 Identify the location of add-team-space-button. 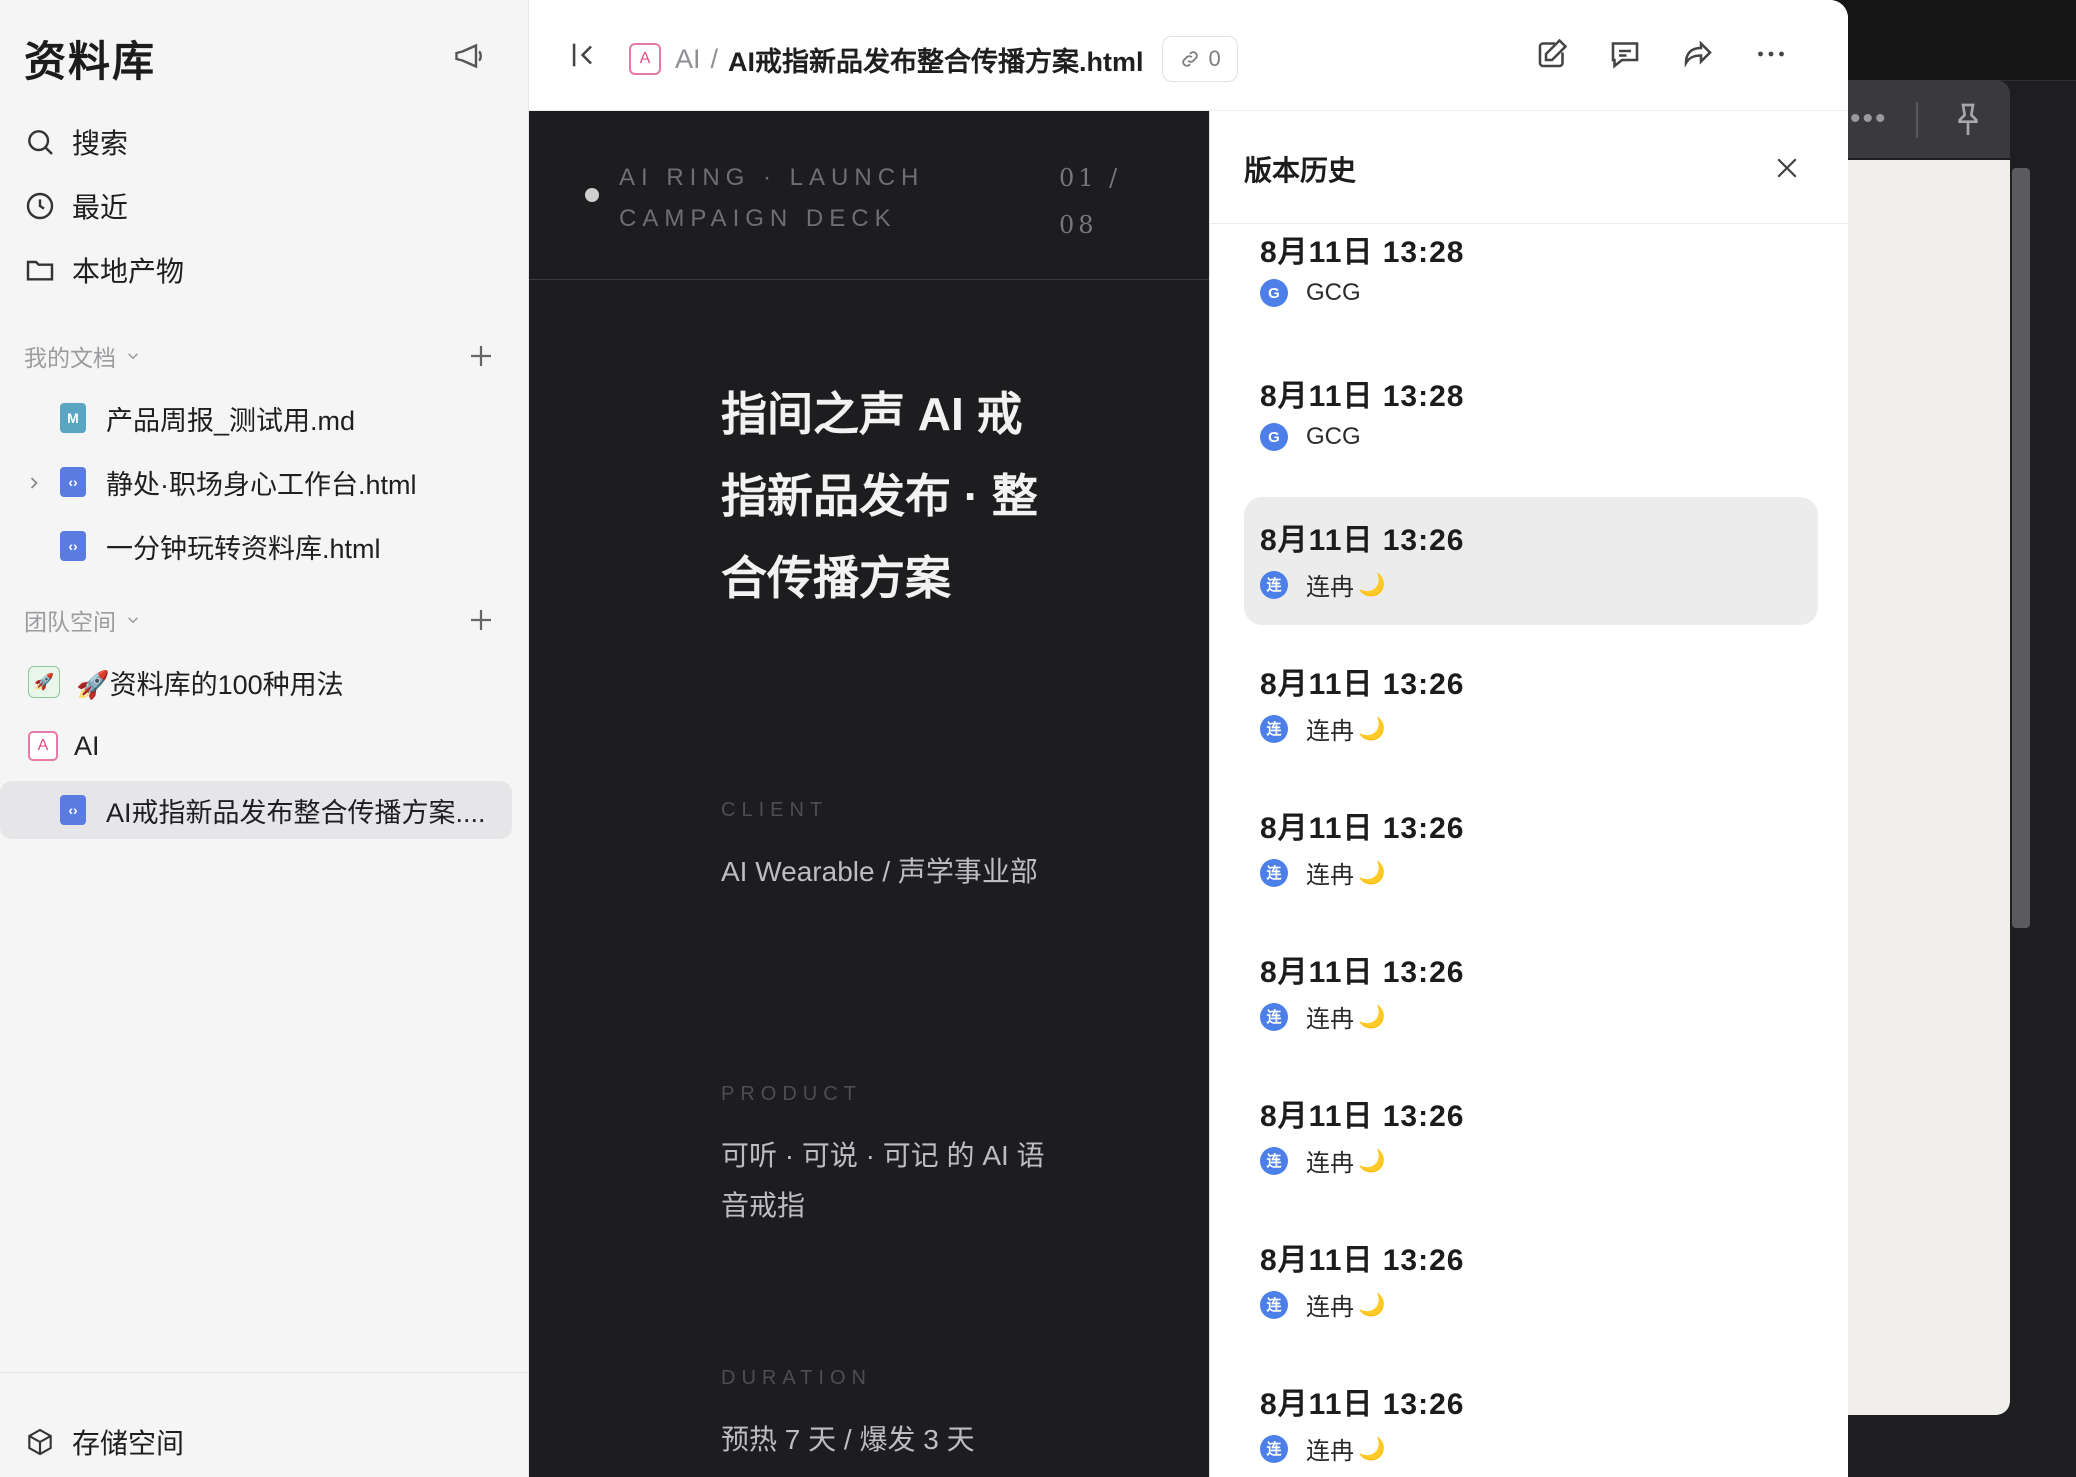
(481, 620).